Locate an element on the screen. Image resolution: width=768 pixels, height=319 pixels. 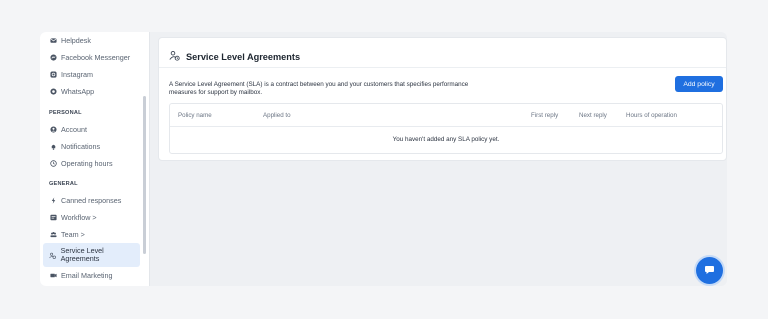
sidebar-item-label: Canned responses is located at coordinates (91, 200).